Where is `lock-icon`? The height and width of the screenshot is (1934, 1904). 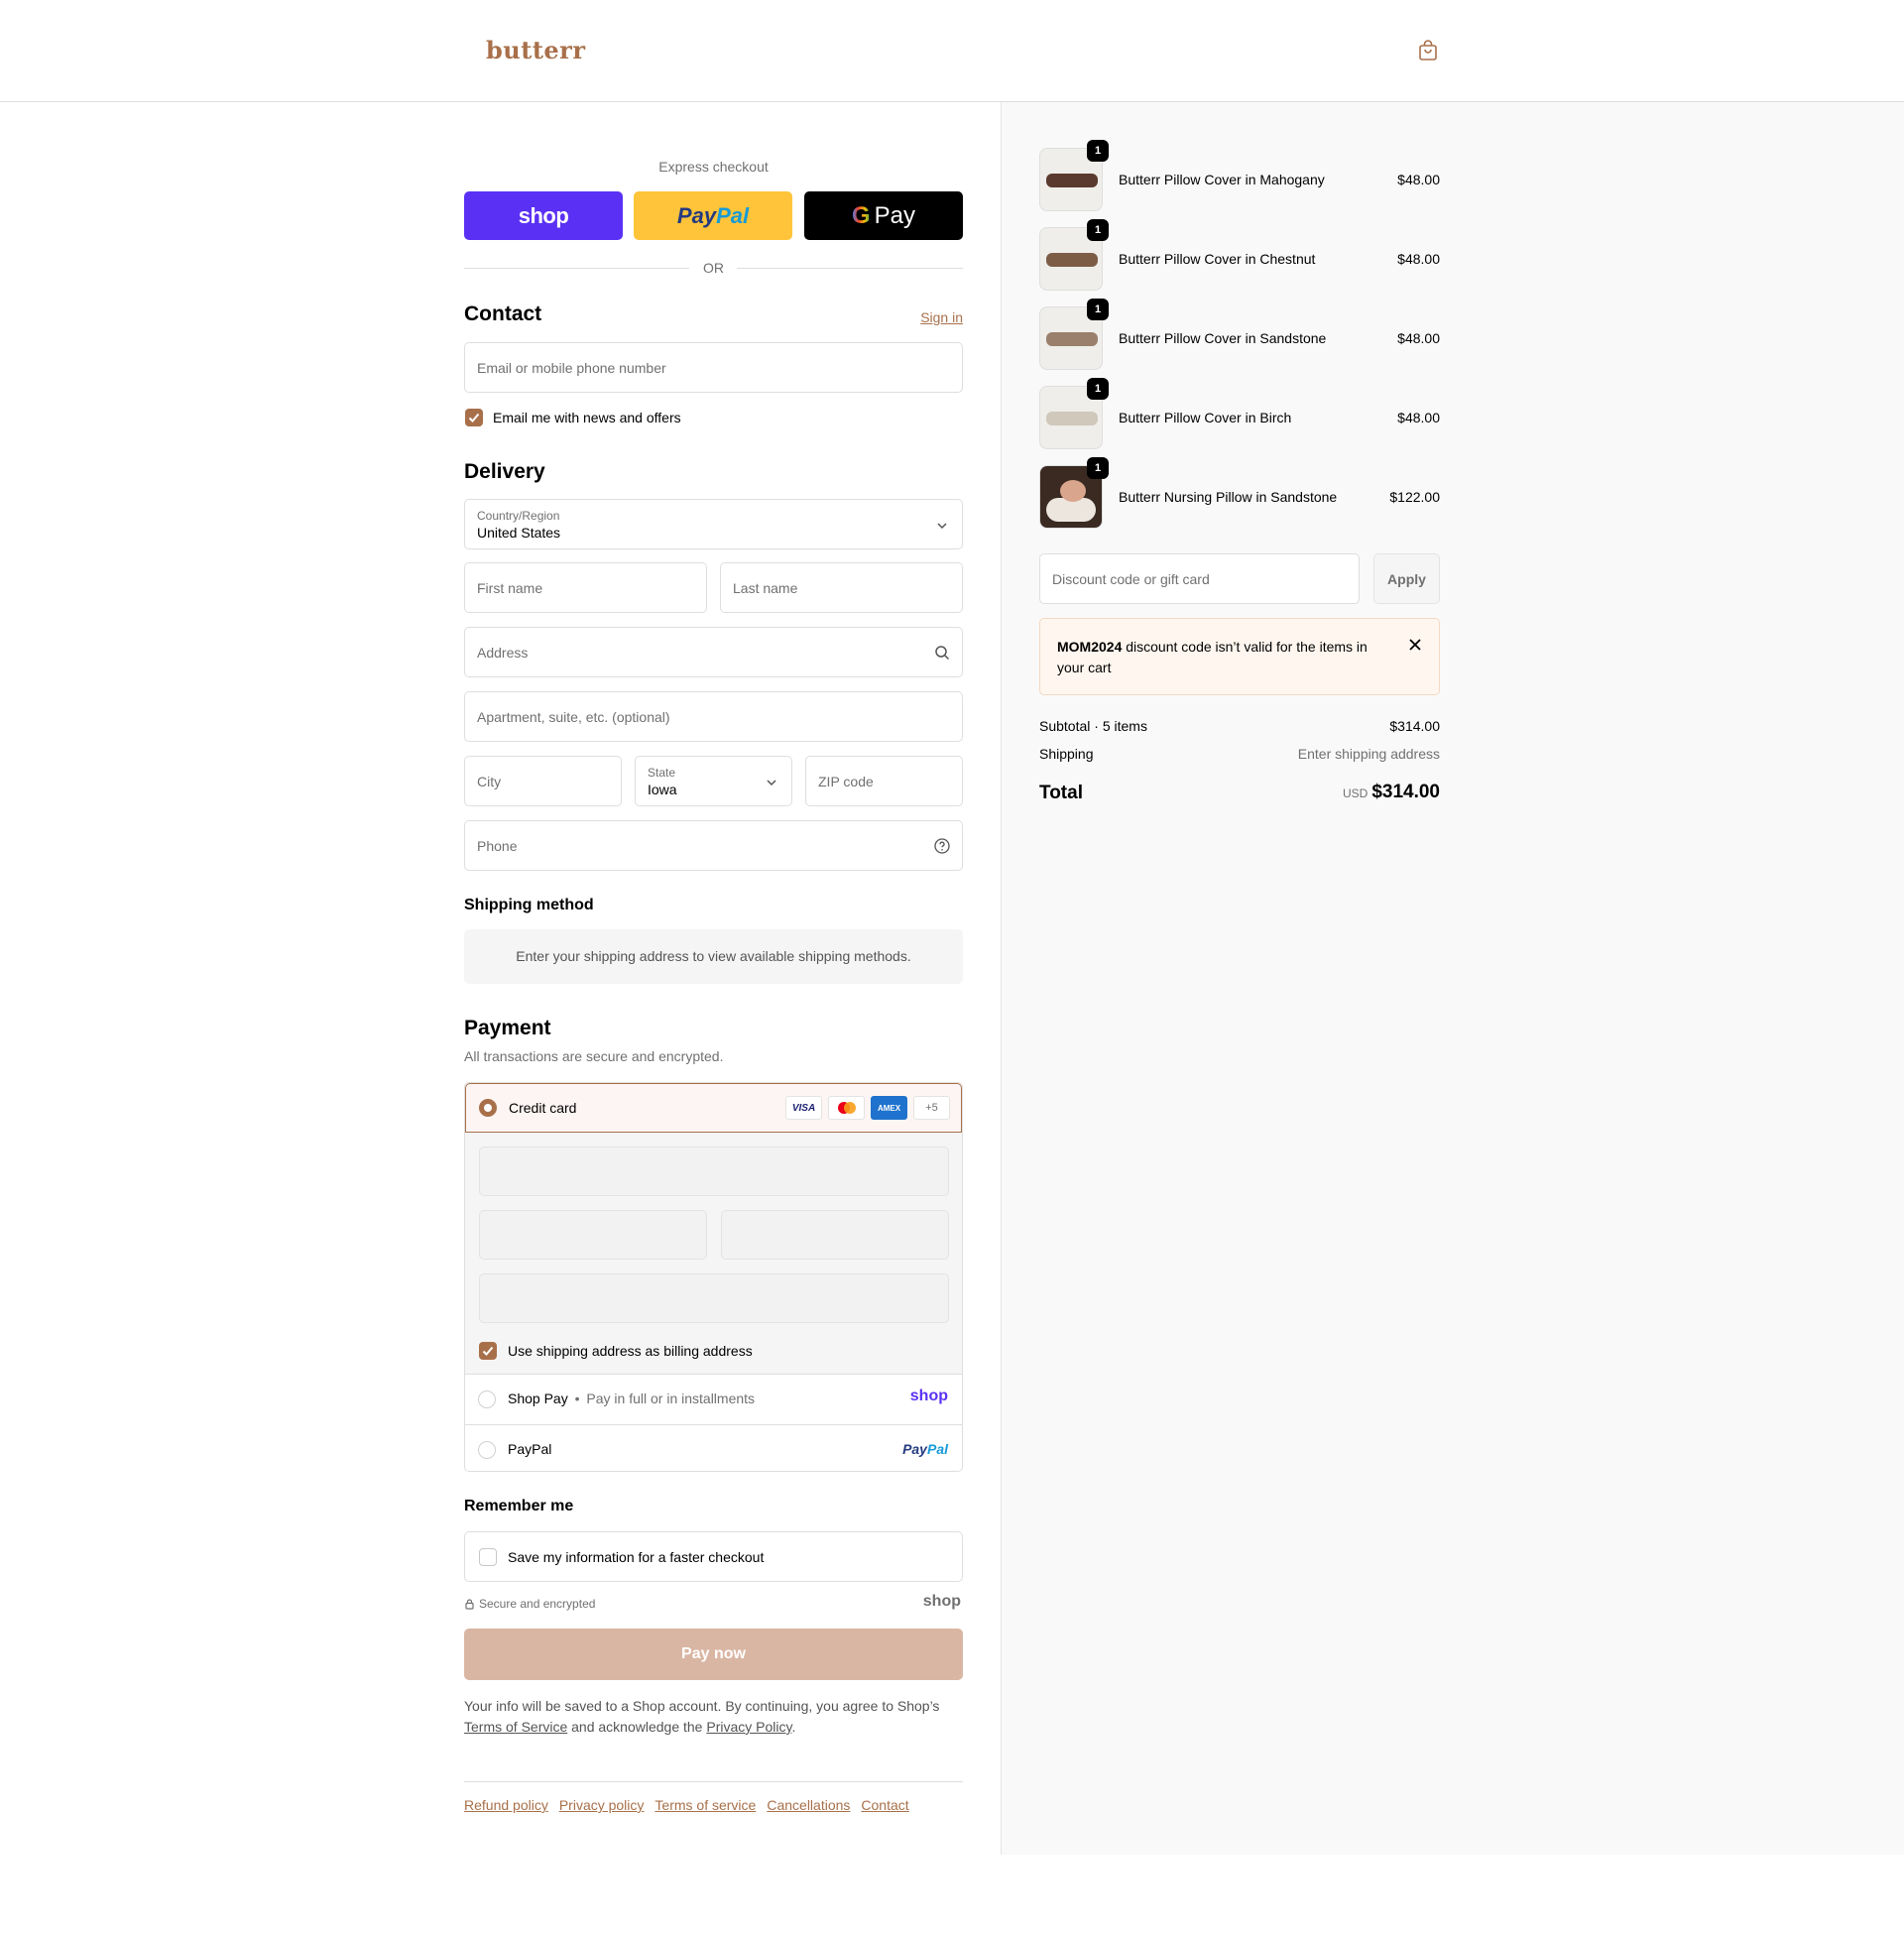 lock-icon is located at coordinates (469, 1604).